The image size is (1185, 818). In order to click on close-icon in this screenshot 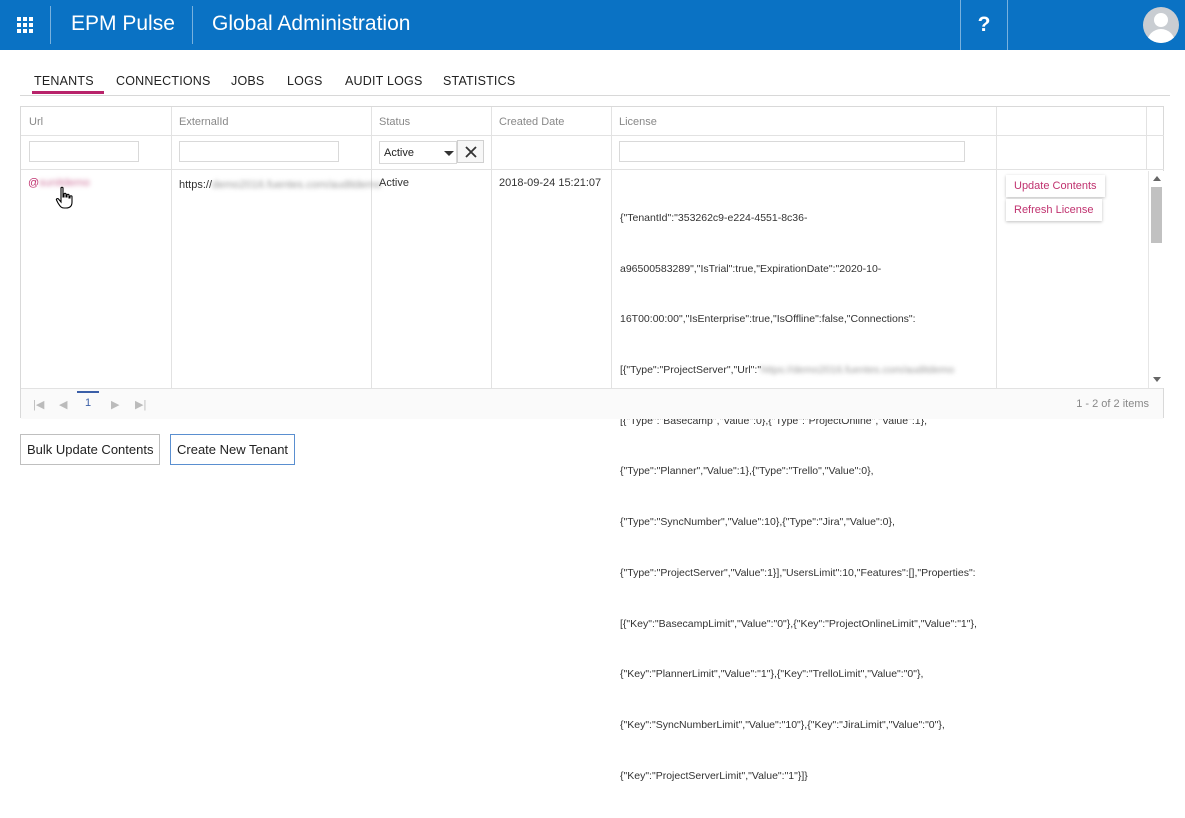, I will do `click(470, 151)`.